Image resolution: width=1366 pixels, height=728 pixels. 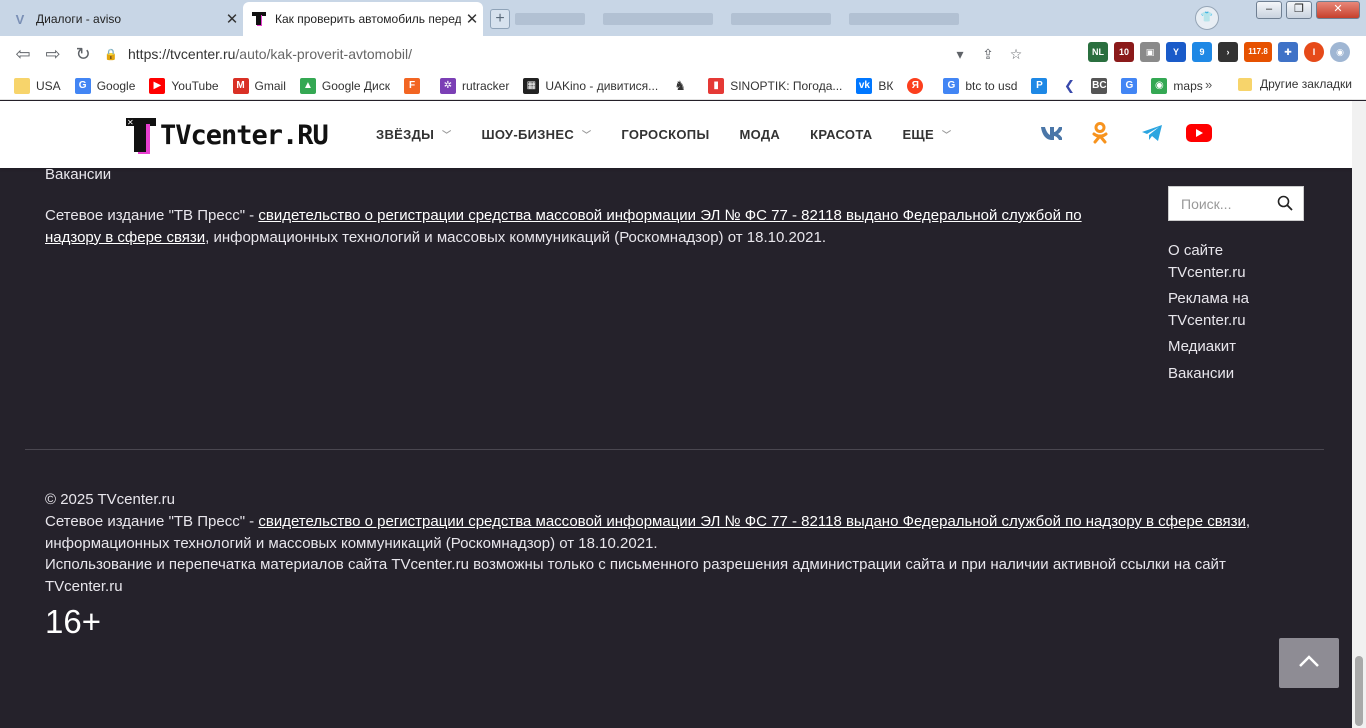 What do you see at coordinates (1258, 52) in the screenshot?
I see `counter-extension-icon: 117.8` at bounding box center [1258, 52].